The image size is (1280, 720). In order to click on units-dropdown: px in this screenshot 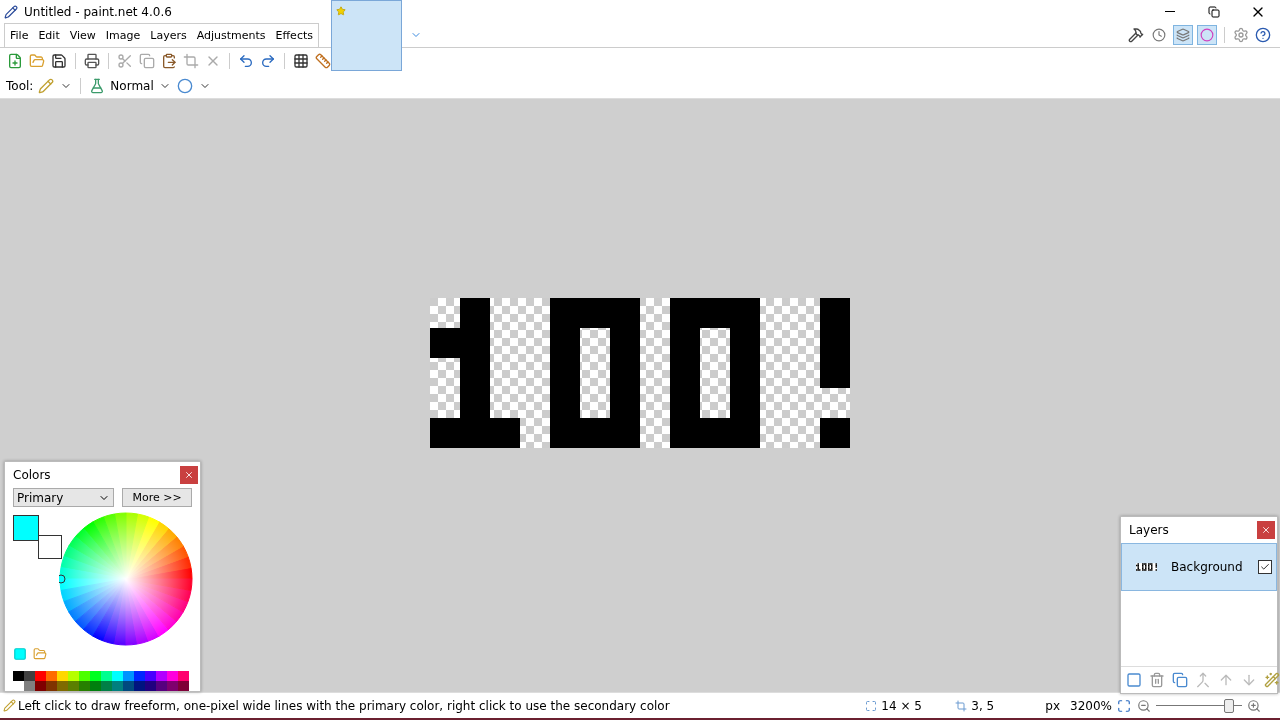, I will do `click(1053, 705)`.